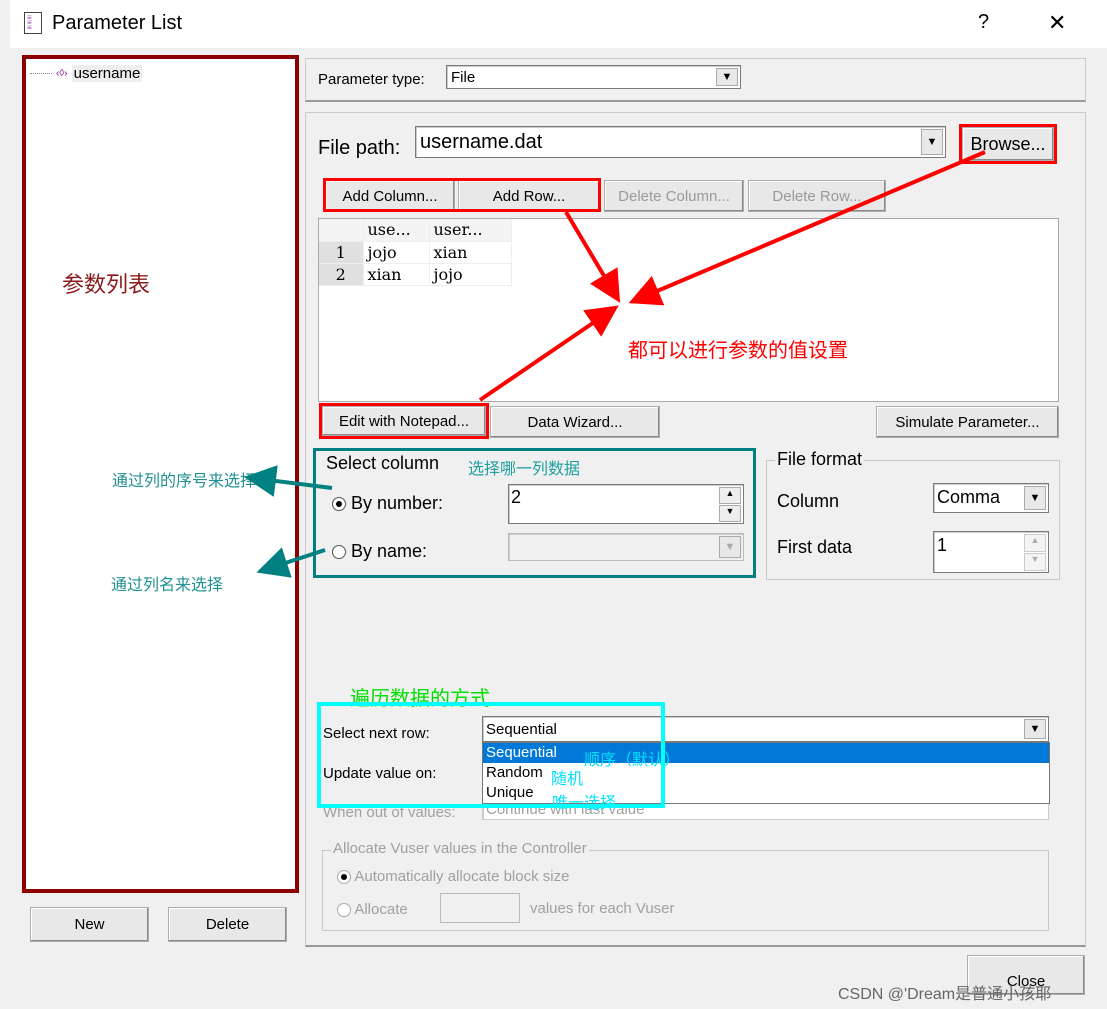 This screenshot has height=1009, width=1107. Describe the element at coordinates (592, 256) in the screenshot. I see `arrow-add-row` at that location.